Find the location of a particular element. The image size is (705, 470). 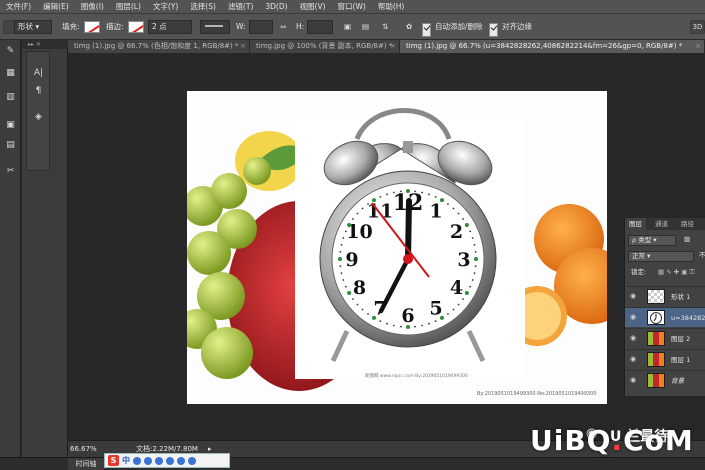

watermark-right: By:2019051019499300·No:2019051019499300 is located at coordinates (537, 394).